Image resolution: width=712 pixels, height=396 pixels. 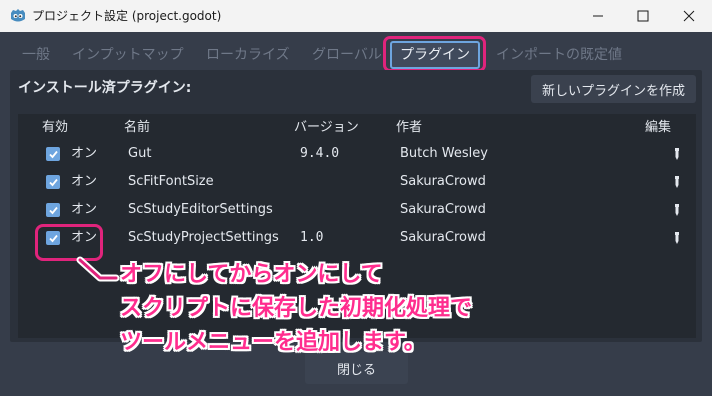 What do you see at coordinates (320, 153) in the screenshot?
I see `plugin-version: 9.4.0` at bounding box center [320, 153].